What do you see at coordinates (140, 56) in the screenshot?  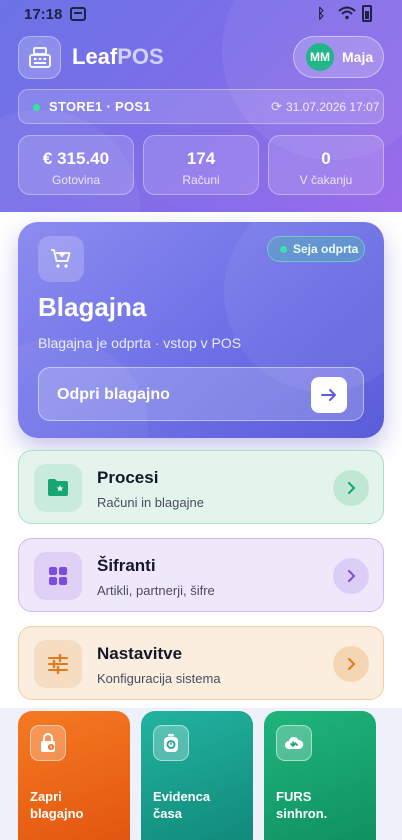 I see `app-title-accent: POS` at bounding box center [140, 56].